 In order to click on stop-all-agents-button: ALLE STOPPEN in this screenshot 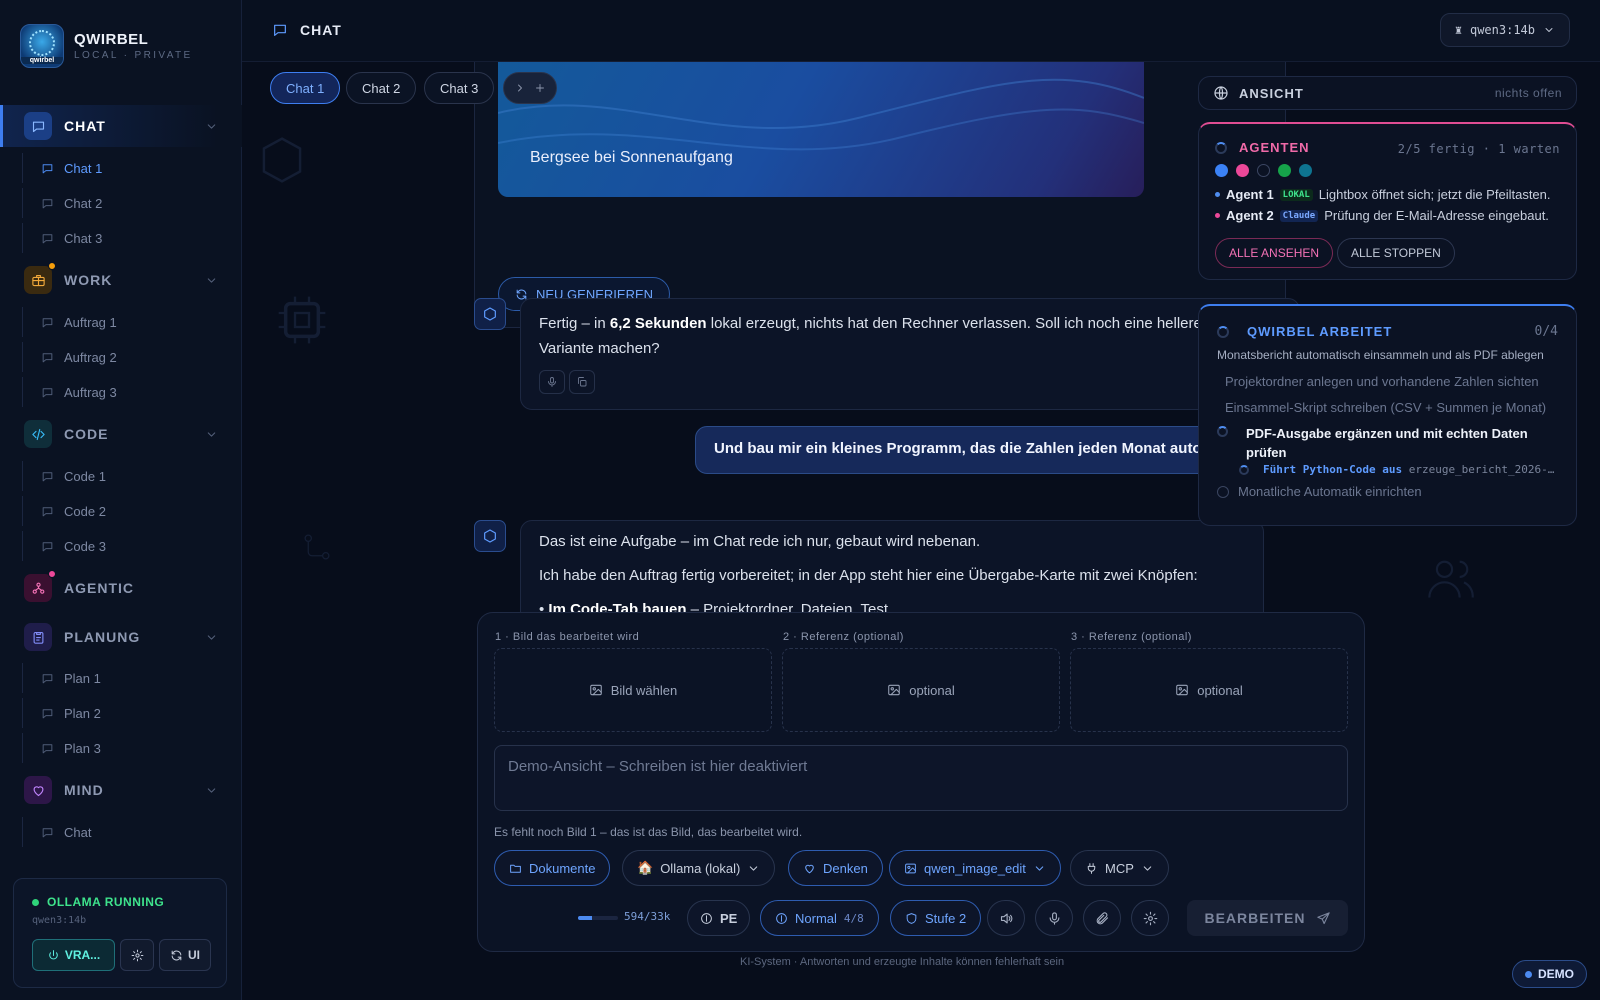, I will do `click(1396, 253)`.